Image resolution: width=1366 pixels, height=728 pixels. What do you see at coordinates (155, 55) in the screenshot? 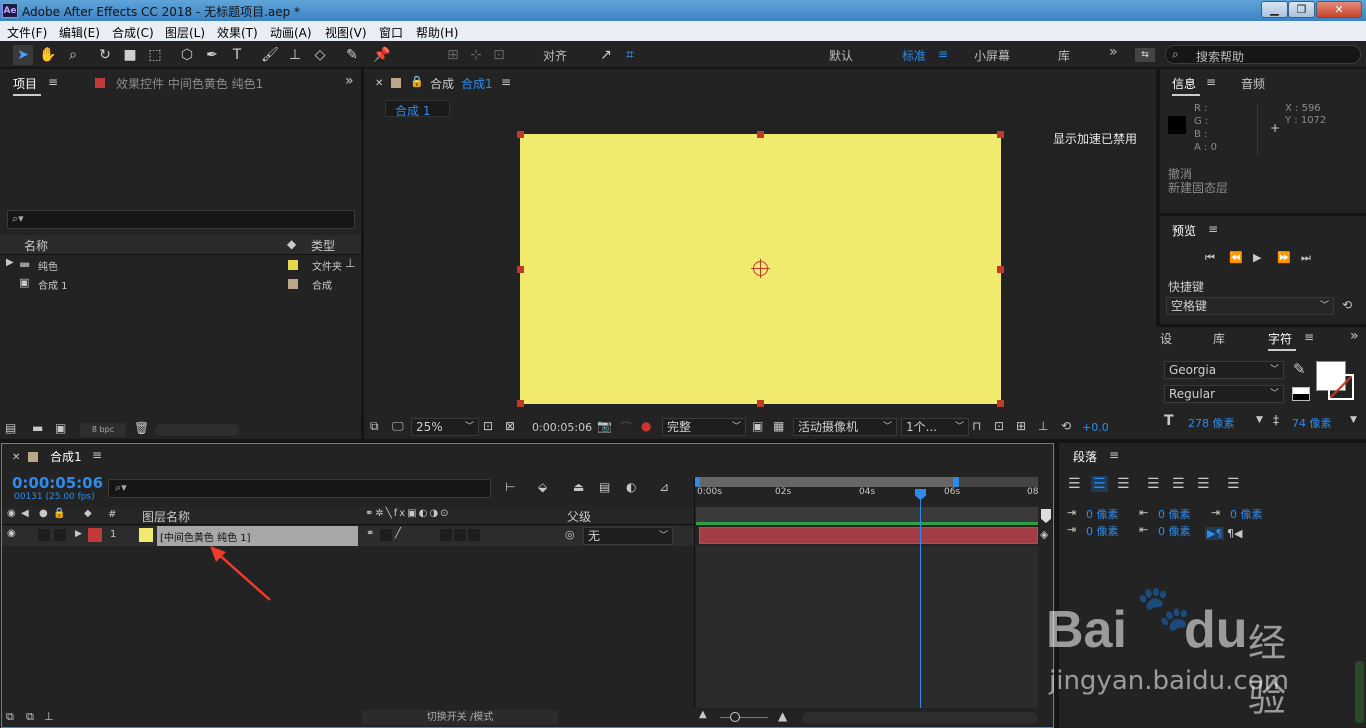
I see `pan-behind-tool-icon: ⬚` at bounding box center [155, 55].